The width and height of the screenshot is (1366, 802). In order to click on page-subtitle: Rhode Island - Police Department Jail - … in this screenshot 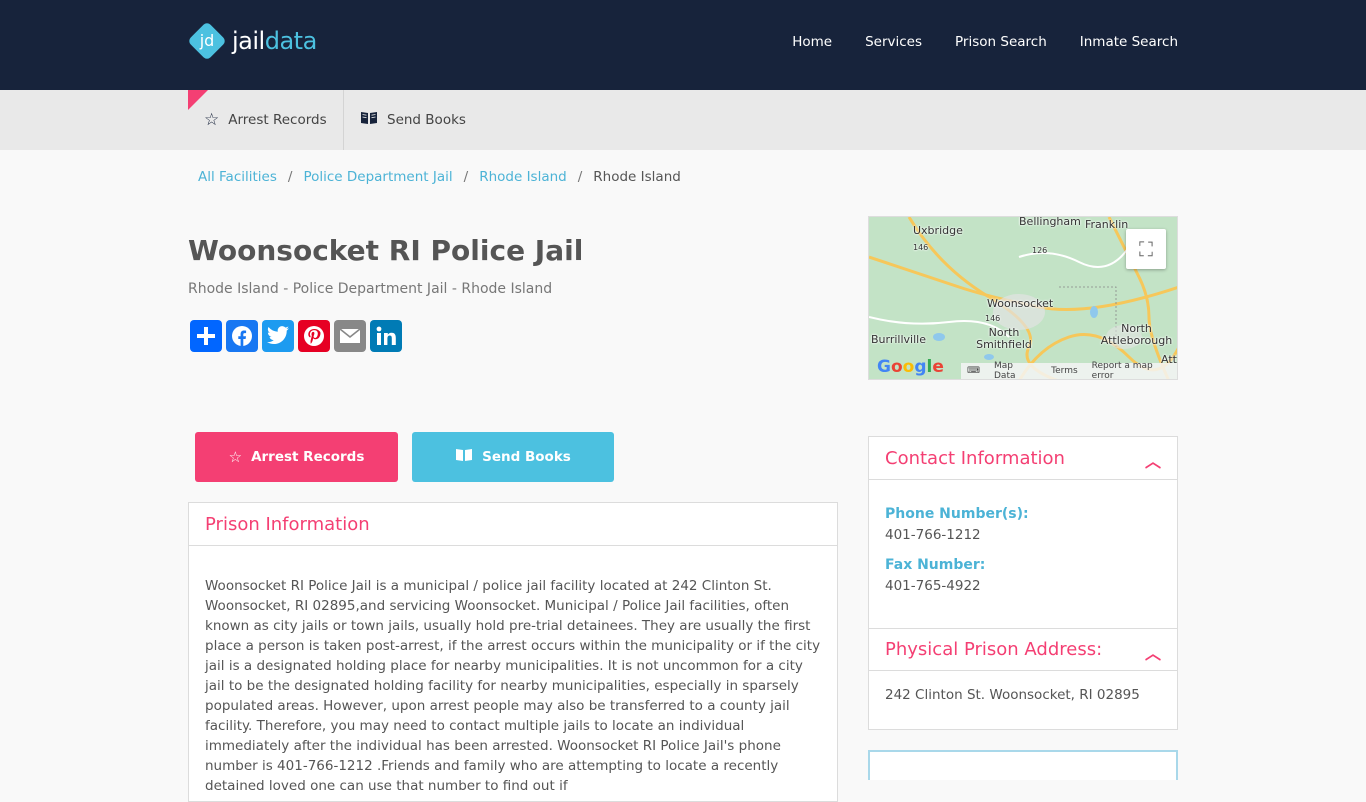, I will do `click(370, 289)`.